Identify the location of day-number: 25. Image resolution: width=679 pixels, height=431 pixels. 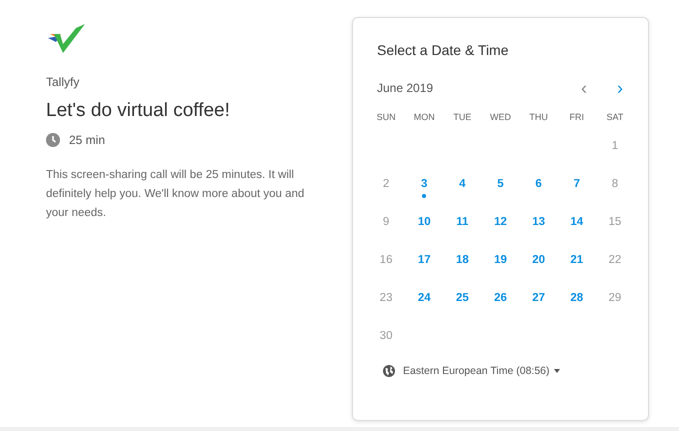
(462, 299).